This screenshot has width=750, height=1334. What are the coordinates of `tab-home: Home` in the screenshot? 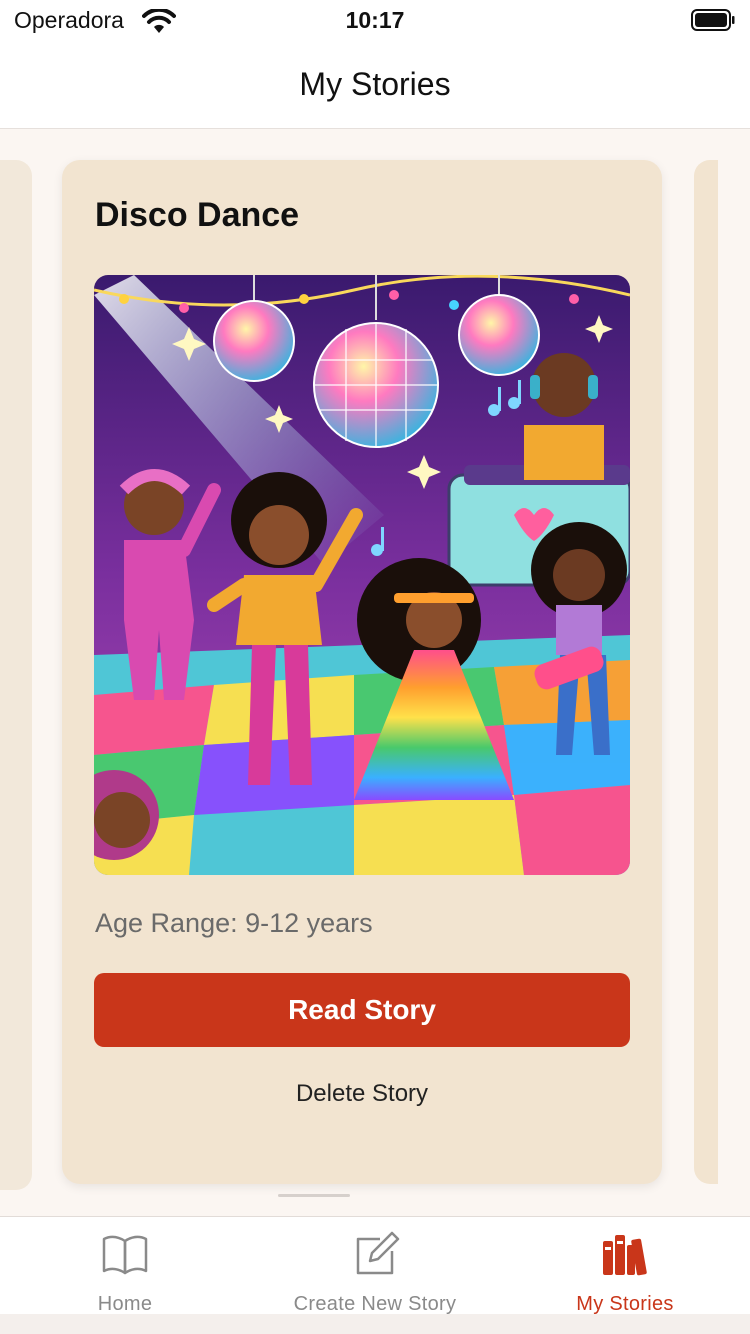 It's located at (125, 1266).